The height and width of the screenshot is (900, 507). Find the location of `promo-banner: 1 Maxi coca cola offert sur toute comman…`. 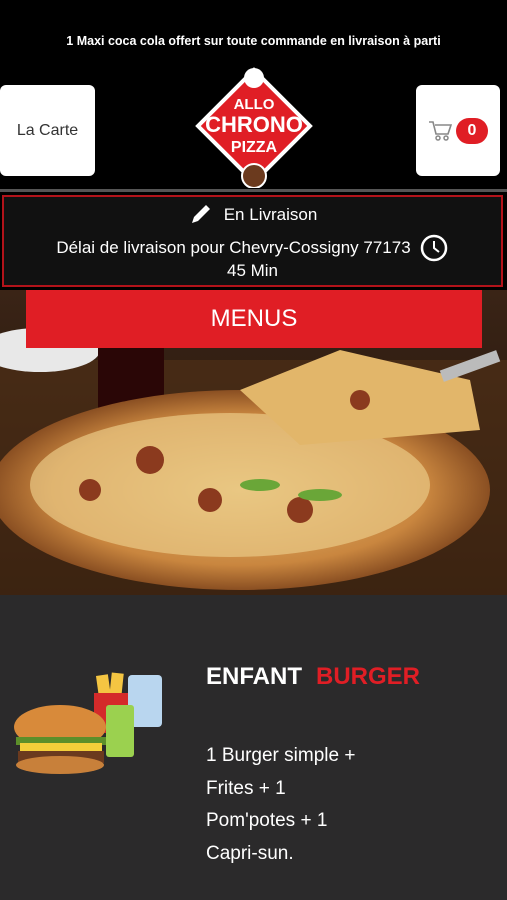

promo-banner: 1 Maxi coca cola offert sur toute comman… is located at coordinates (253, 41).